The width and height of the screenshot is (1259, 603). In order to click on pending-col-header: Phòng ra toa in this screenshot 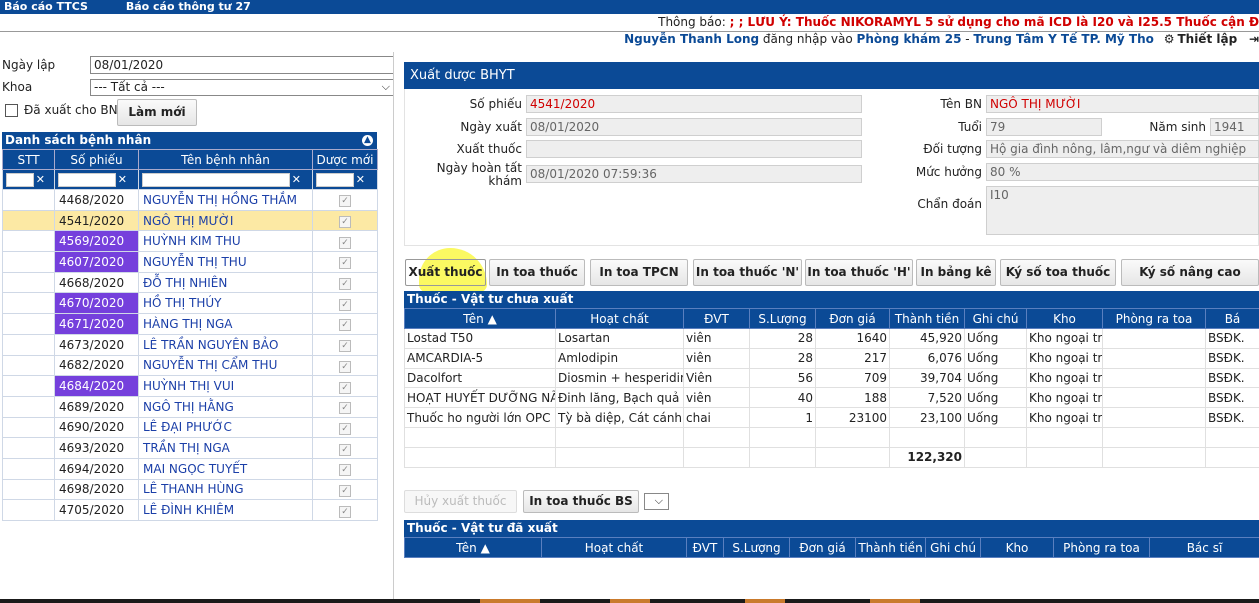, I will do `click(1154, 318)`.